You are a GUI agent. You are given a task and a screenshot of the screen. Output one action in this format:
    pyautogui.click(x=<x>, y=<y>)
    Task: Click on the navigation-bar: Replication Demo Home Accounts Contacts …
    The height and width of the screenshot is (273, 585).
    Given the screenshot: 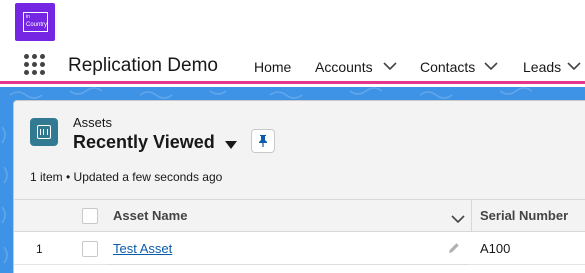 What is the action you would take?
    pyautogui.click(x=292, y=64)
    